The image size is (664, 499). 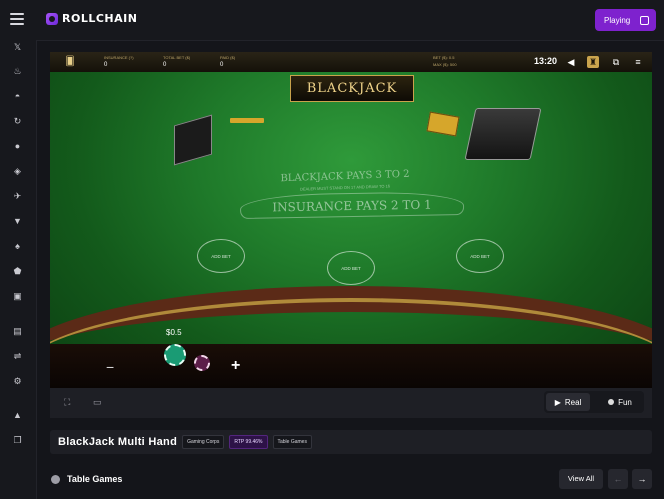 What do you see at coordinates (118, 442) in the screenshot?
I see `game-title: BlackJack Multi Hand` at bounding box center [118, 442].